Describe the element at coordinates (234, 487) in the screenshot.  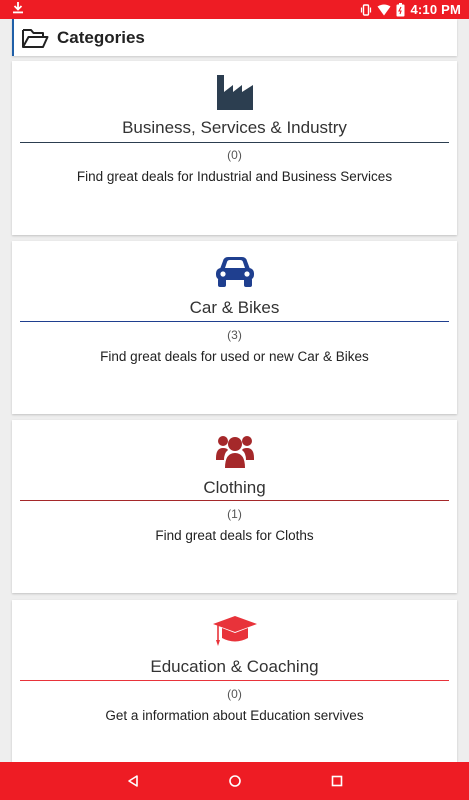
I see `category-title: Clothing` at that location.